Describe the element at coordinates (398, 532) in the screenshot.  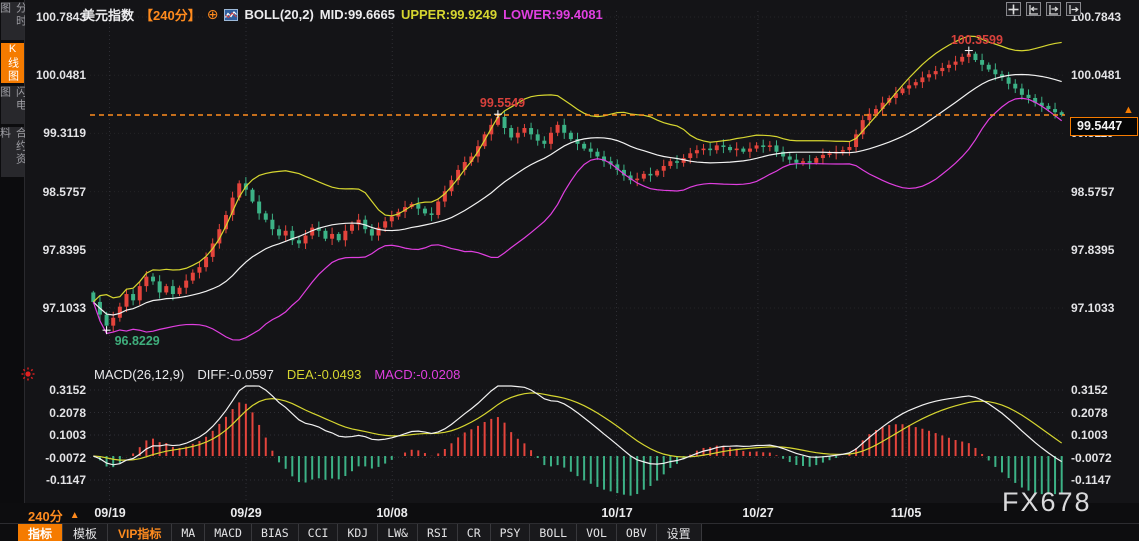
I see `toolbar-lw-button: LW&` at that location.